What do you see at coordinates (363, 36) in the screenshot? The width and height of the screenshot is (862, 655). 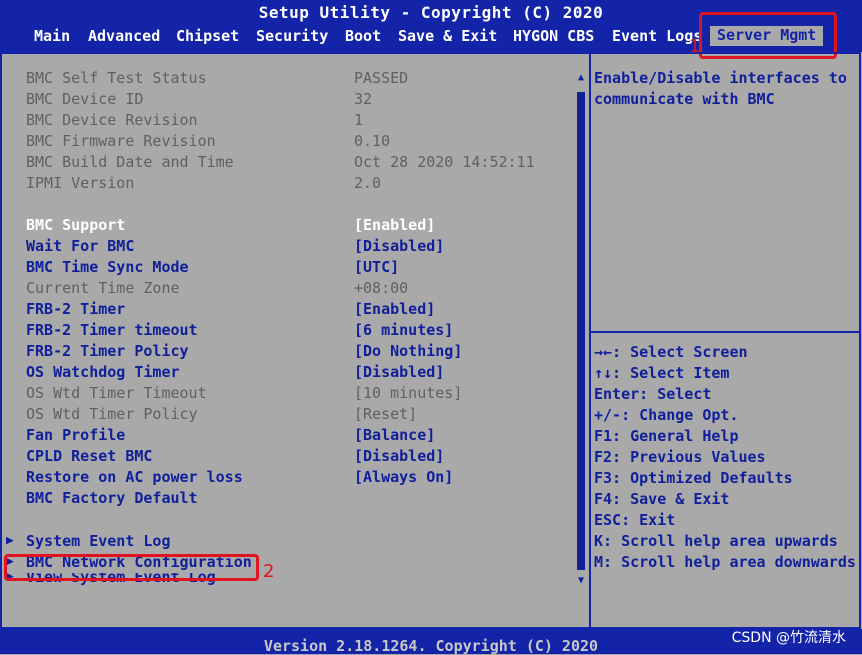 I see `tab-boot: Boot` at bounding box center [363, 36].